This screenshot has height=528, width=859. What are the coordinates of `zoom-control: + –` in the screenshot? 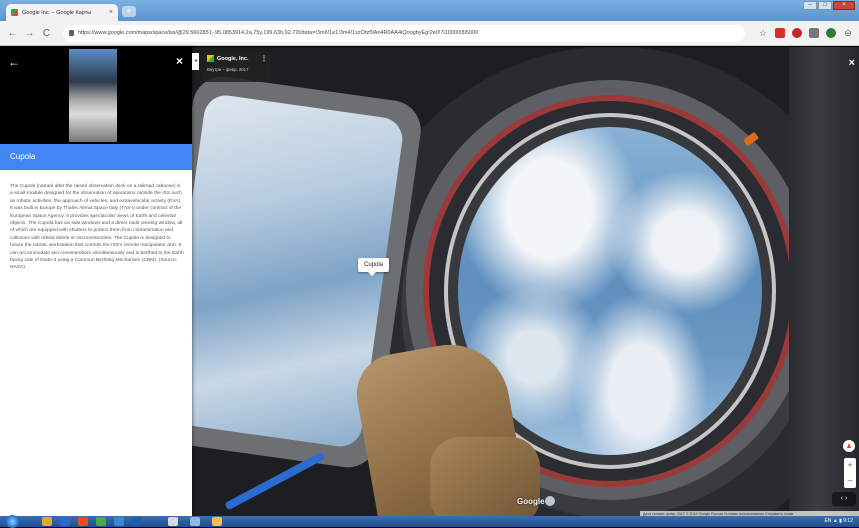 It's located at (850, 473).